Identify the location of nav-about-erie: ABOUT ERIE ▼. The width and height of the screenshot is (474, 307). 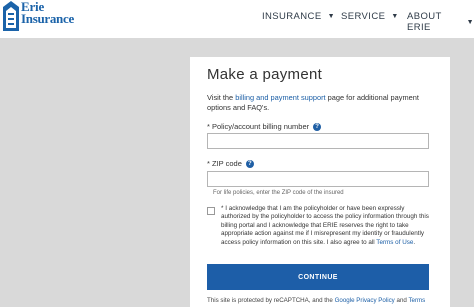
(440, 22).